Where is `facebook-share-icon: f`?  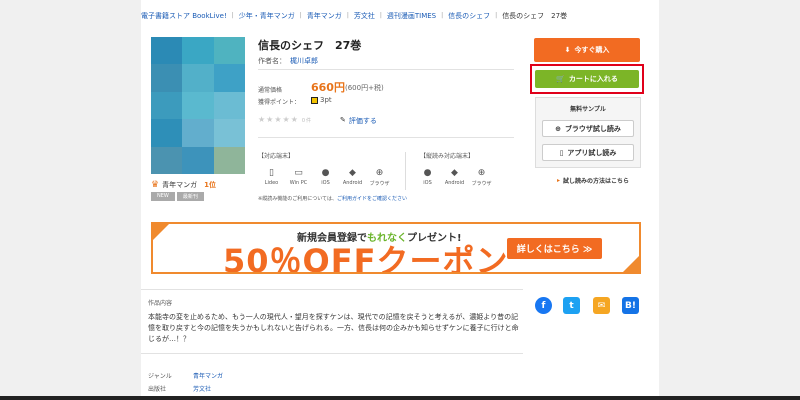
facebook-share-icon: f is located at coordinates (543, 305).